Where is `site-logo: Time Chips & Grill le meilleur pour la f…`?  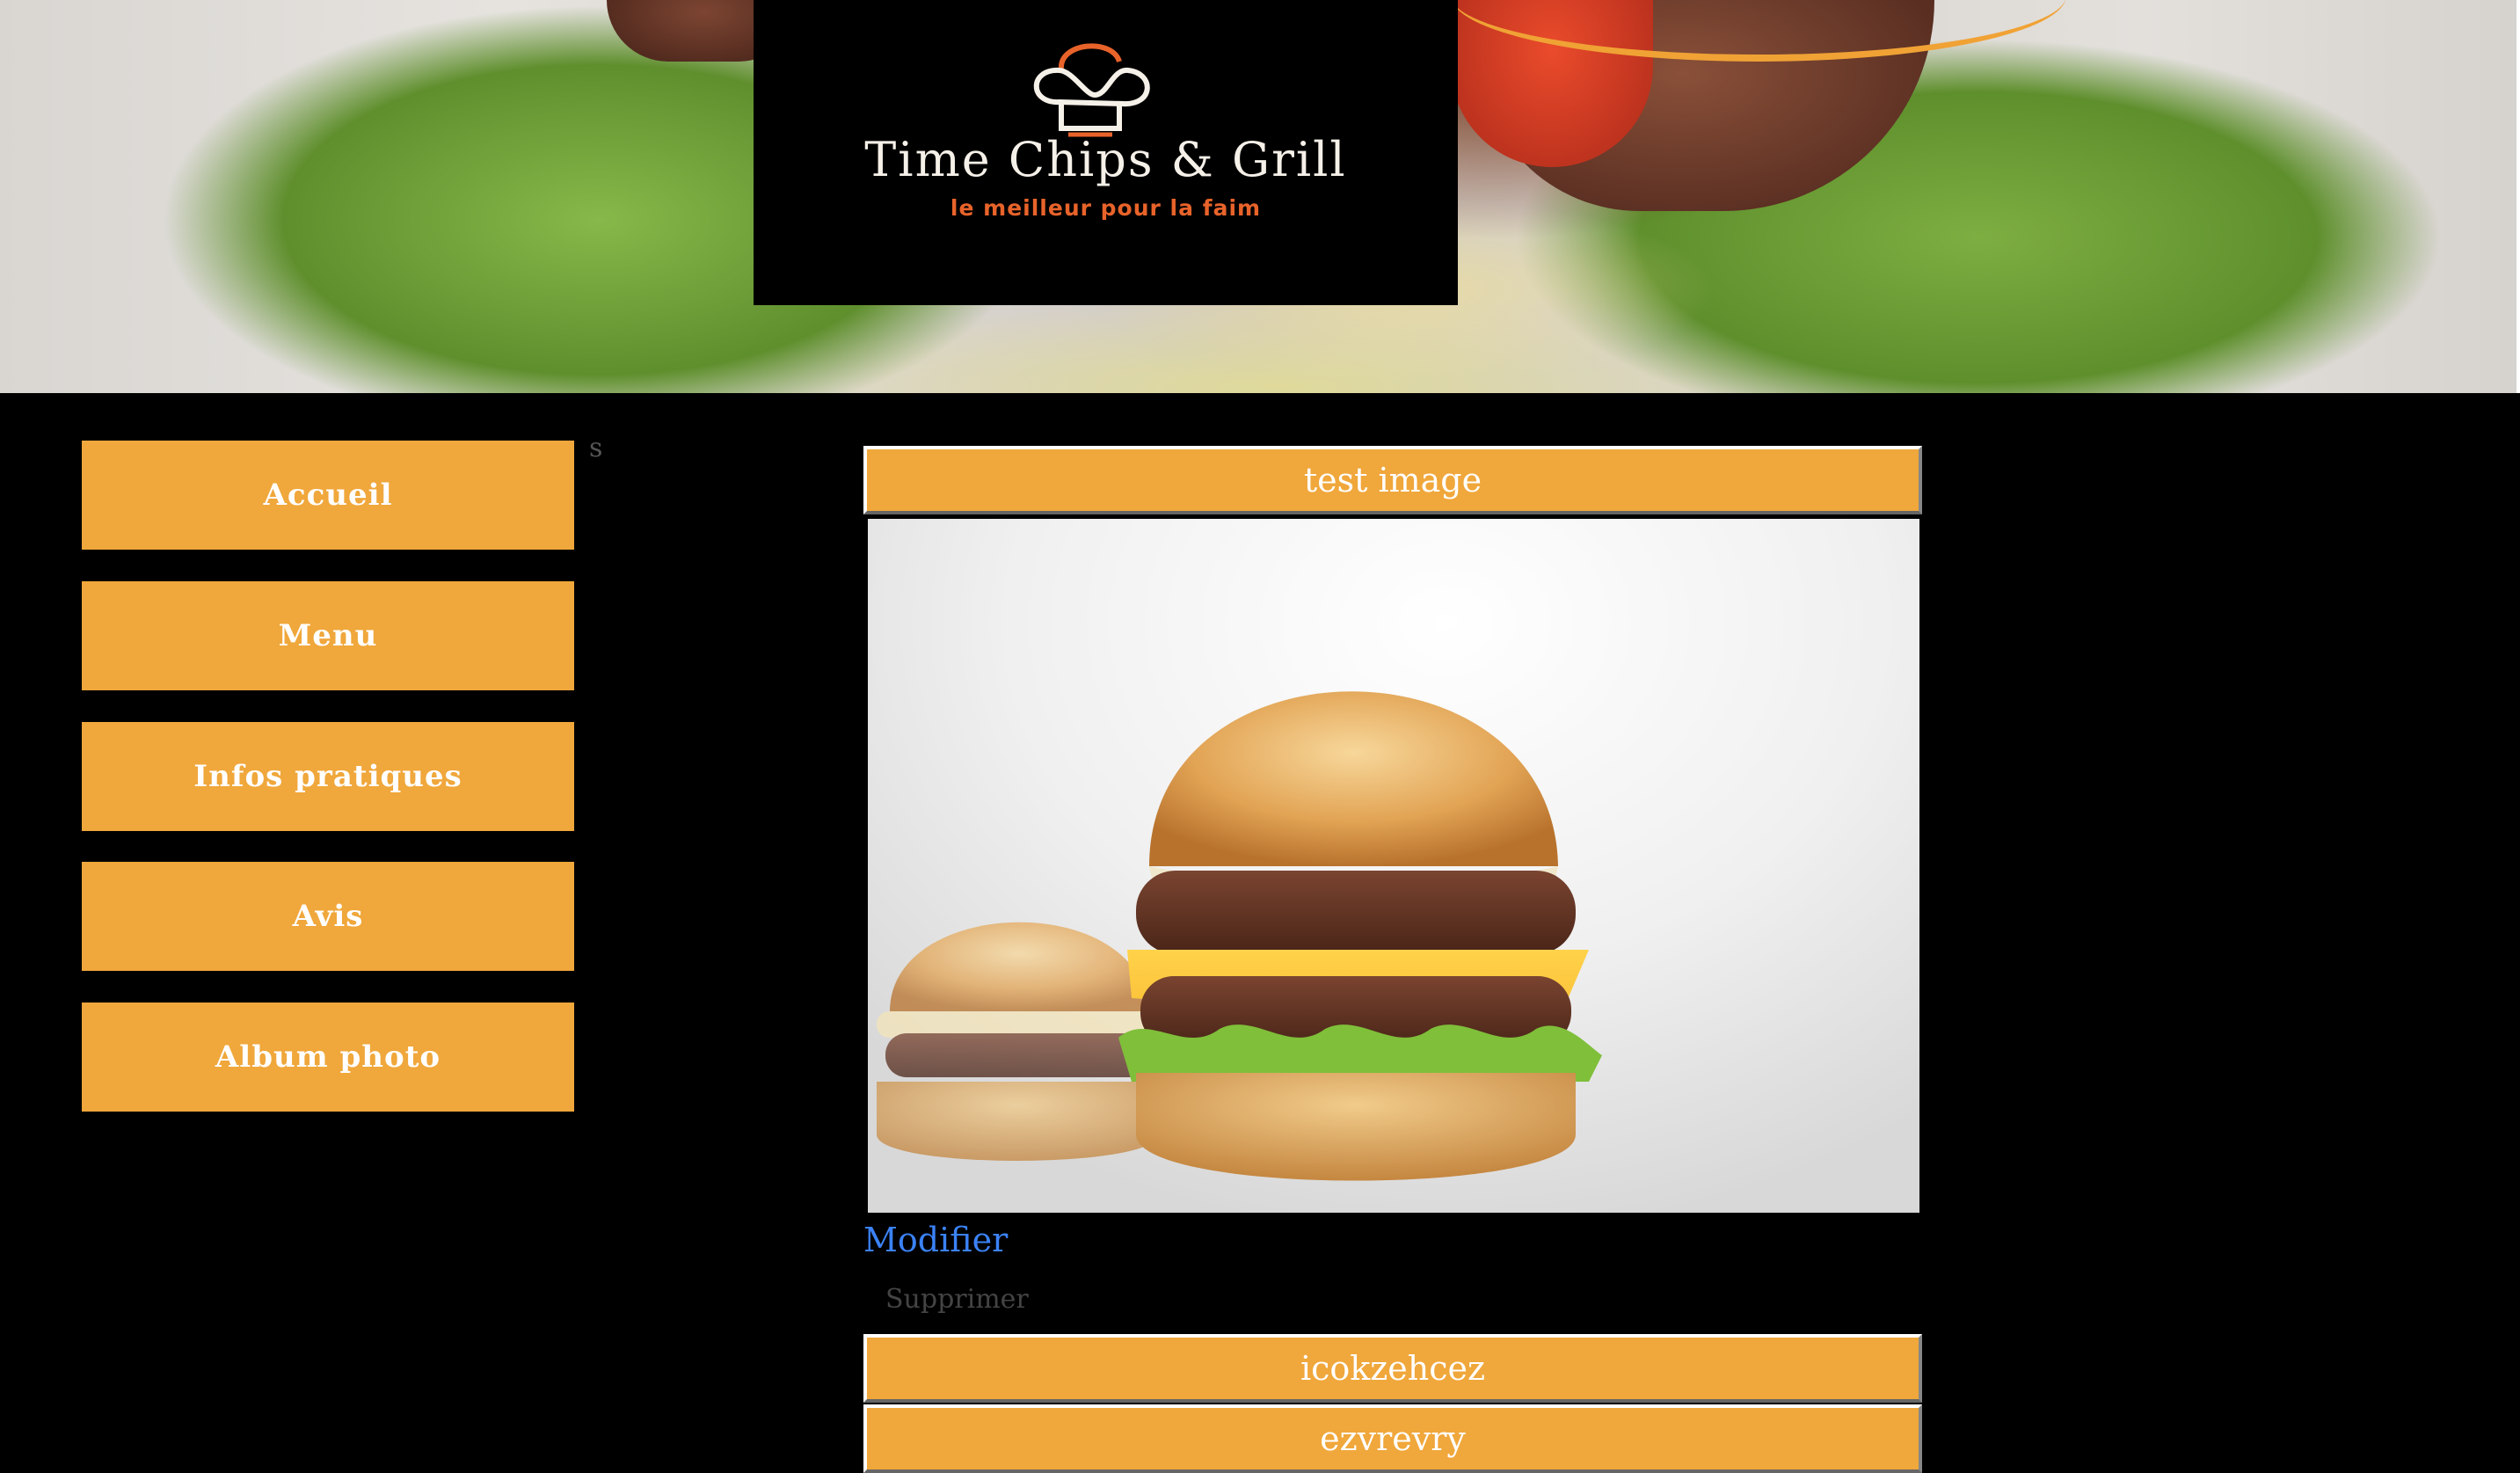 site-logo: Time Chips & Grill le meilleur pour la f… is located at coordinates (1106, 153).